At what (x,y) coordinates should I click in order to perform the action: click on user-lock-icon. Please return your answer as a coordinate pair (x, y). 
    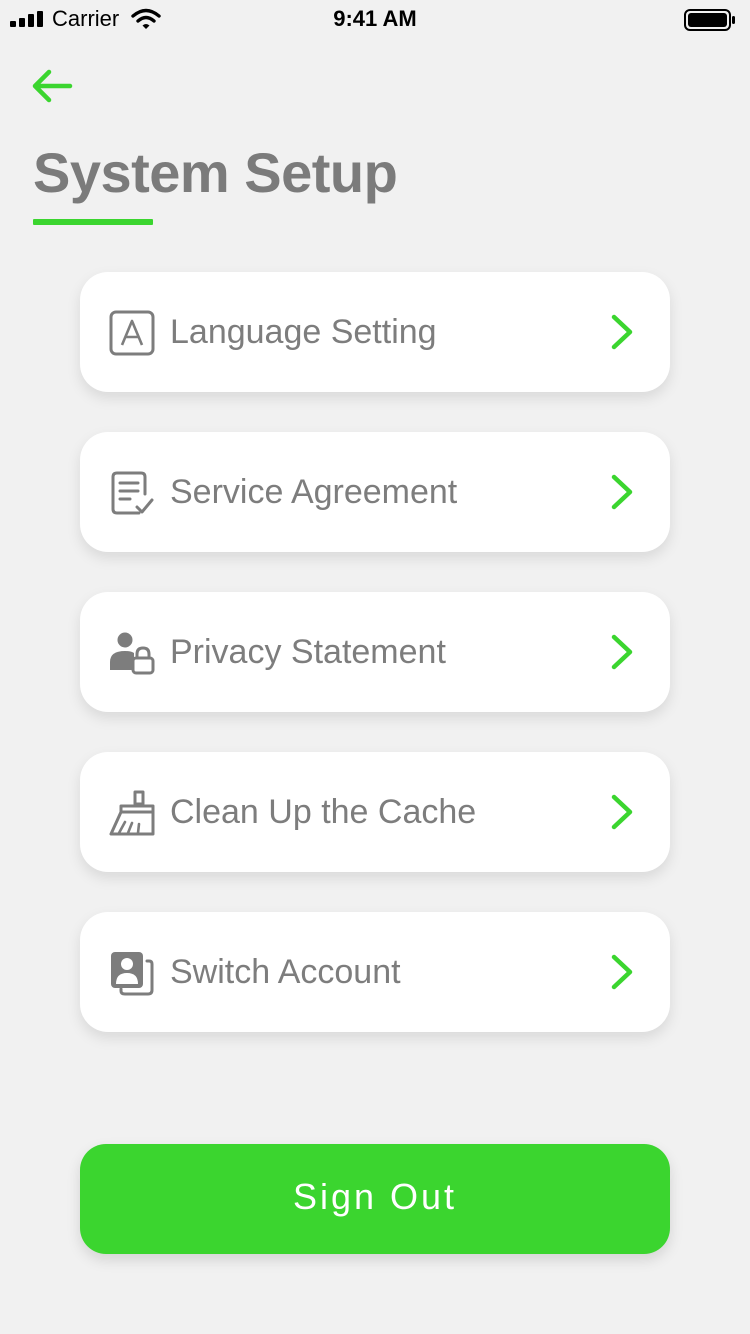
    Looking at the image, I should click on (132, 653).